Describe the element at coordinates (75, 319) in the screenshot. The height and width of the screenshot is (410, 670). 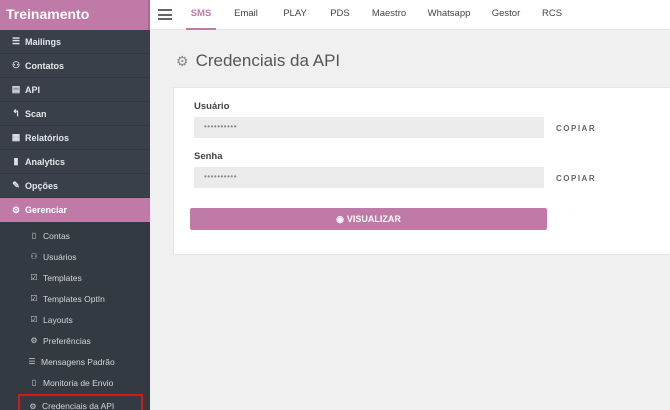
I see `sidebar-subitem-layouts: ☑ Layouts` at that location.